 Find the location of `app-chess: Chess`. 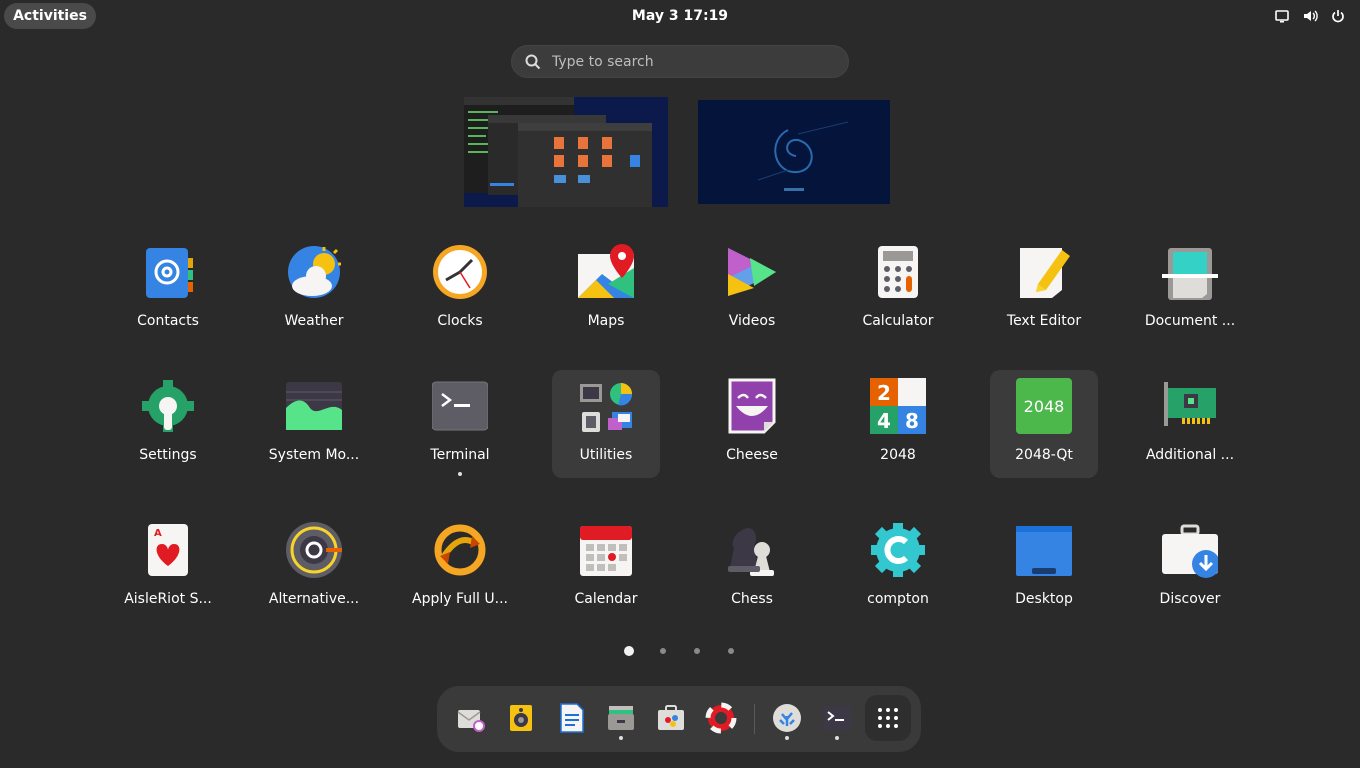

app-chess: Chess is located at coordinates (752, 568).